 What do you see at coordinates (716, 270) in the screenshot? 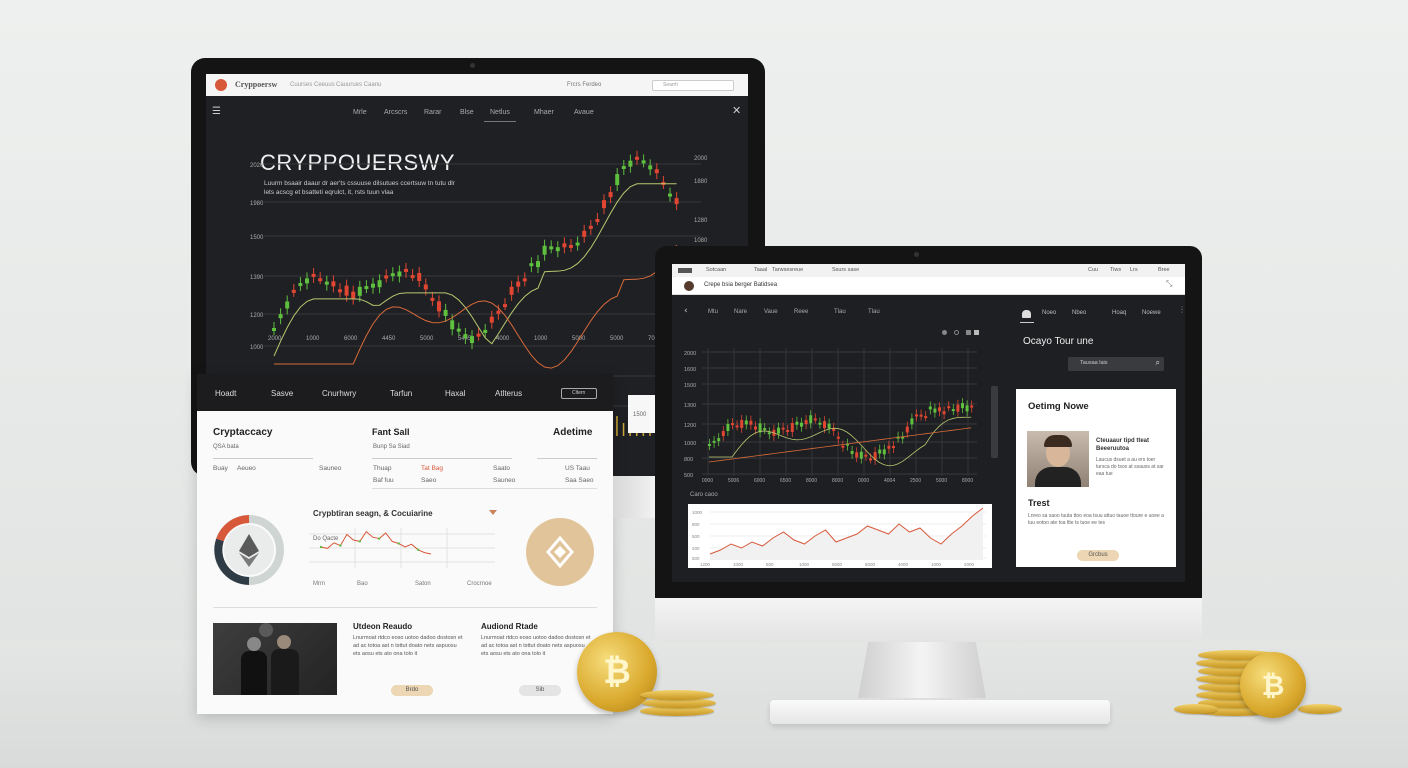
I see `status-link-0: Sotcaan` at bounding box center [716, 270].